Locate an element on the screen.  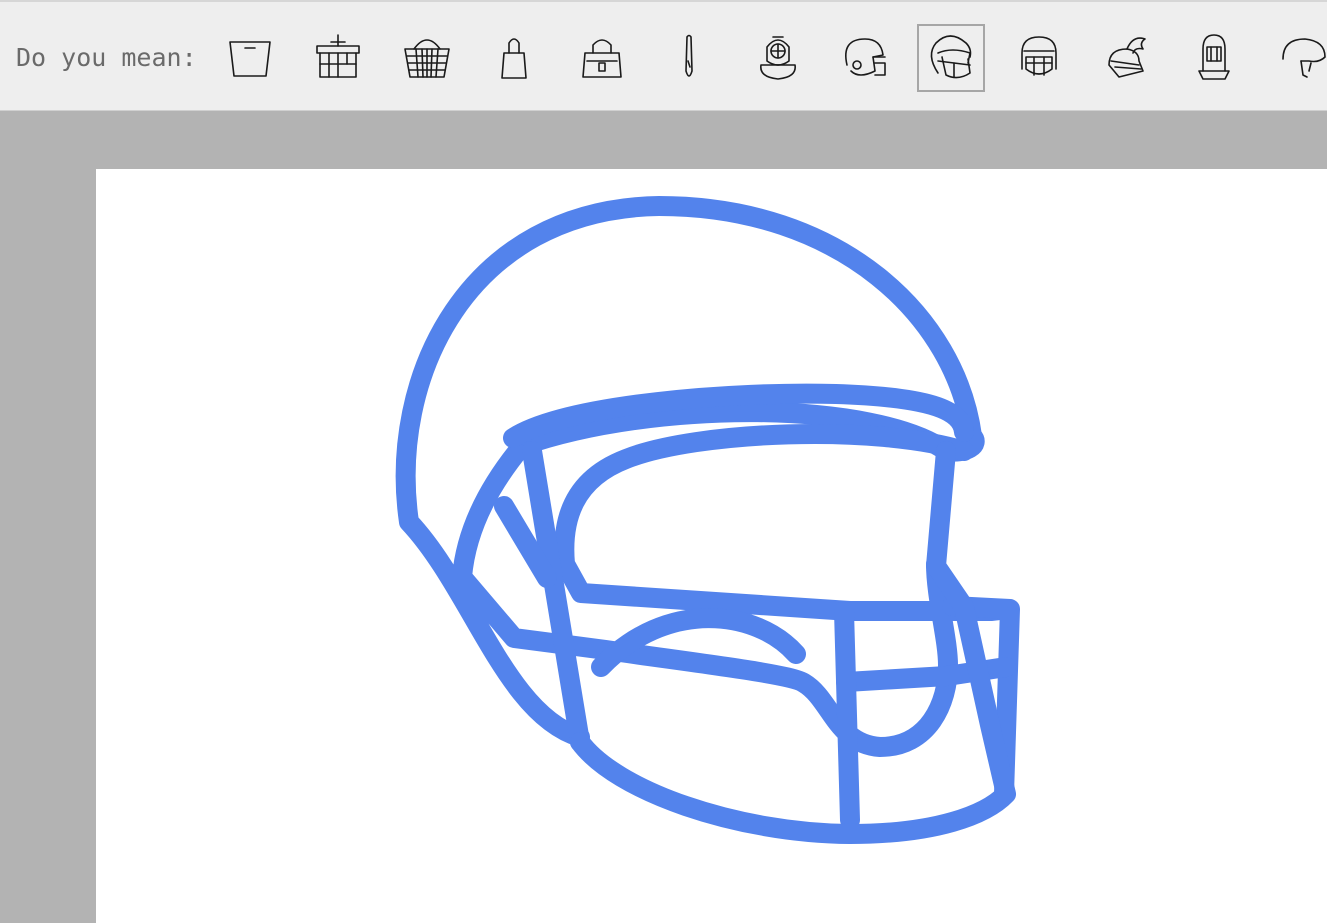
wicker-basket-icon is located at coordinates (427, 58).